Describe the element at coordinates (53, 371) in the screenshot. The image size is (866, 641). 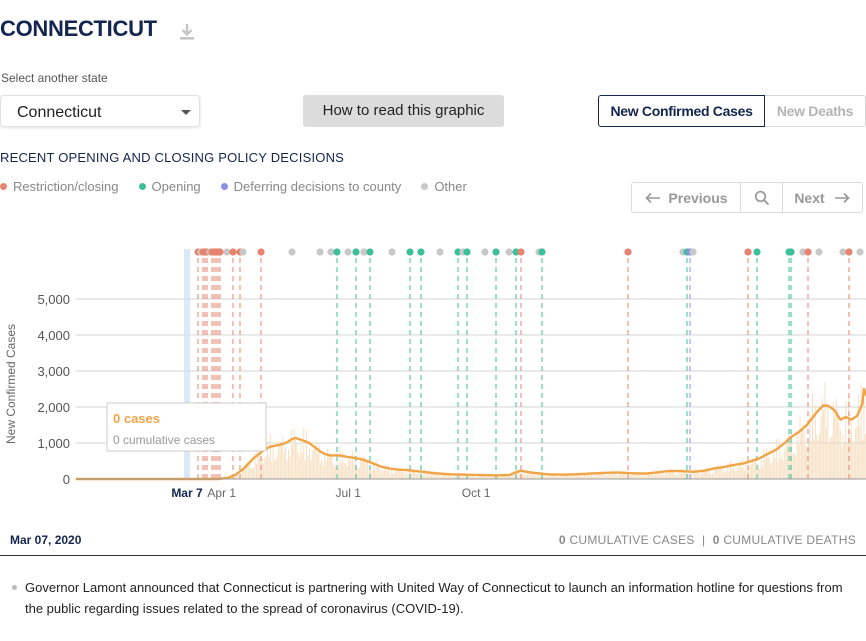
I see `y-tick-label: 3,000` at that location.